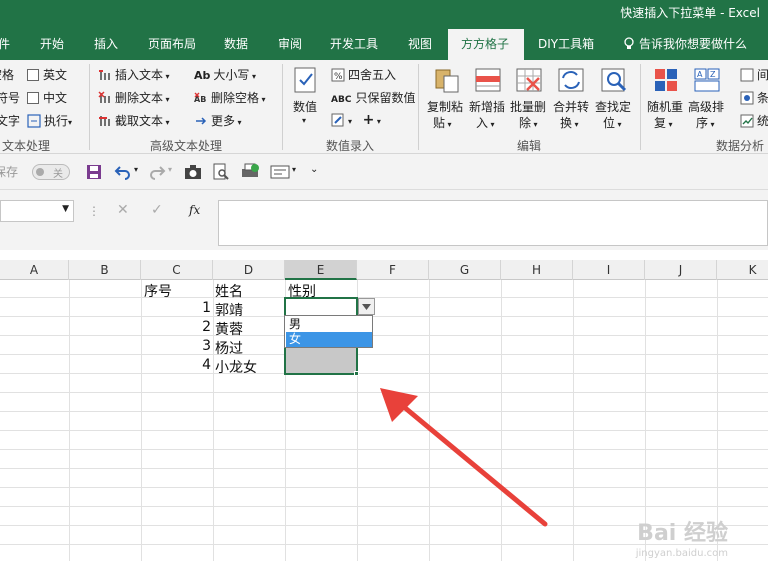  Describe the element at coordinates (10, 120) in the screenshot. I see `btn-text: 文字` at that location.